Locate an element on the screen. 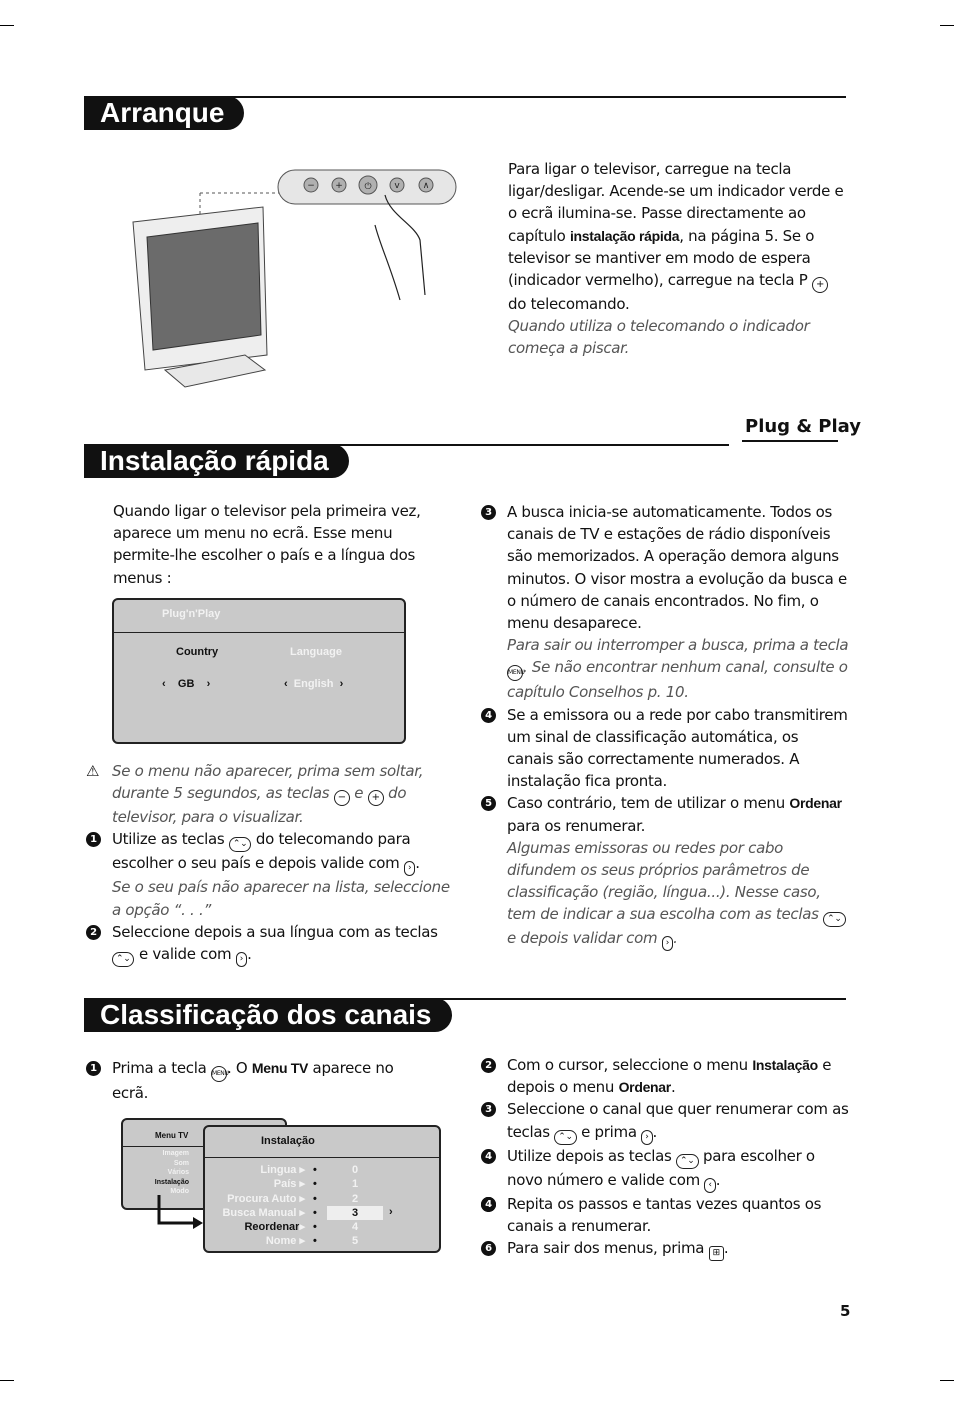 This screenshot has width=954, height=1405. menu-tv-items: Imagem Som Vários Instalação Modo is located at coordinates (156, 1173).